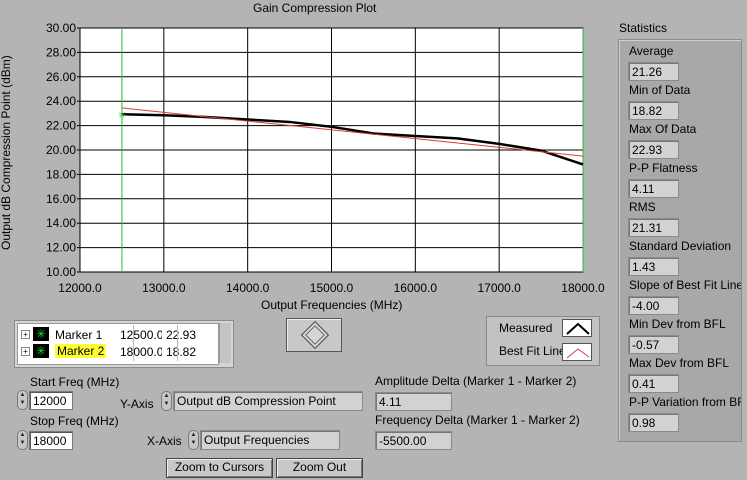  I want to click on stat-label: Standard Deviation, so click(680, 246).